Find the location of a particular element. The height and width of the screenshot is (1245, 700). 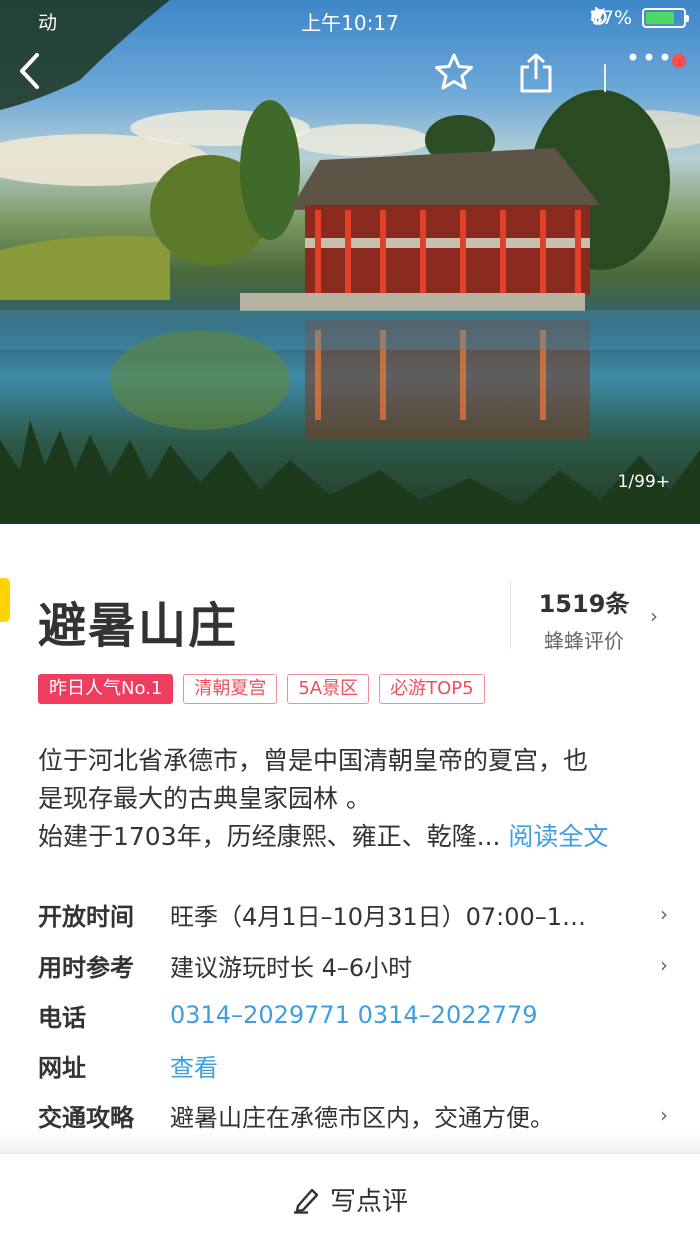

description-line: 位于河北省承德市，曾是中国清朝皇帝的夏宫，也 is located at coordinates (313, 760).